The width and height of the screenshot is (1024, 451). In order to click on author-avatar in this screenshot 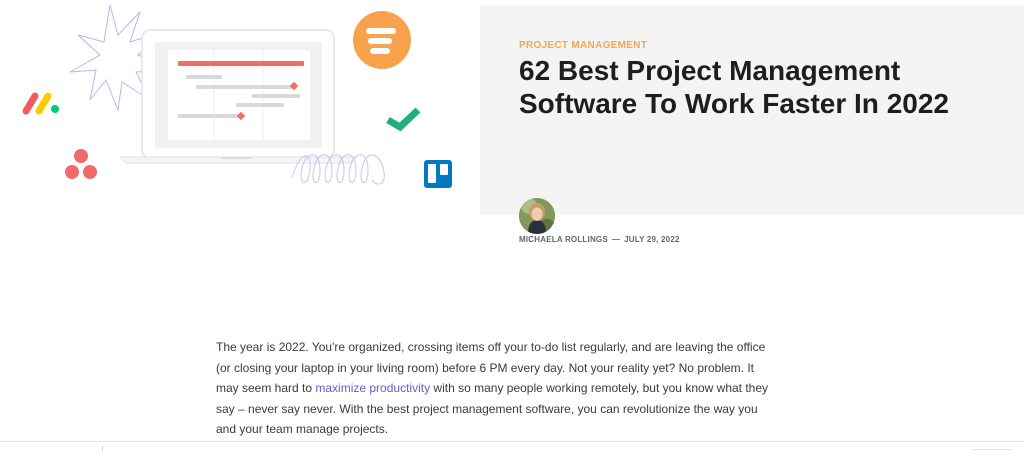, I will do `click(537, 216)`.